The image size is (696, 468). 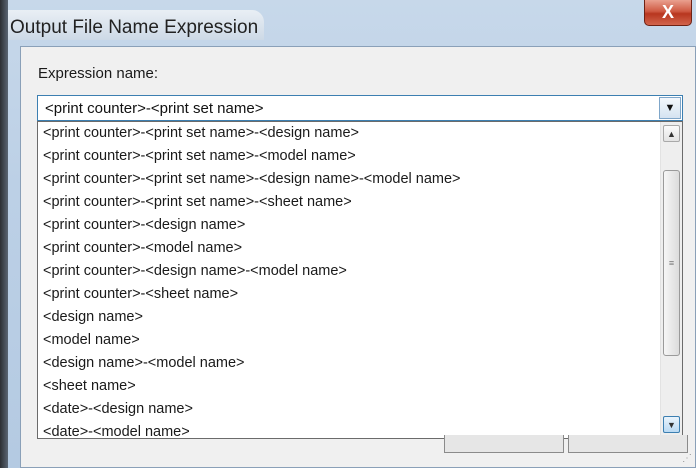 What do you see at coordinates (98, 73) in the screenshot?
I see `expression-name-label: Expression name:` at bounding box center [98, 73].